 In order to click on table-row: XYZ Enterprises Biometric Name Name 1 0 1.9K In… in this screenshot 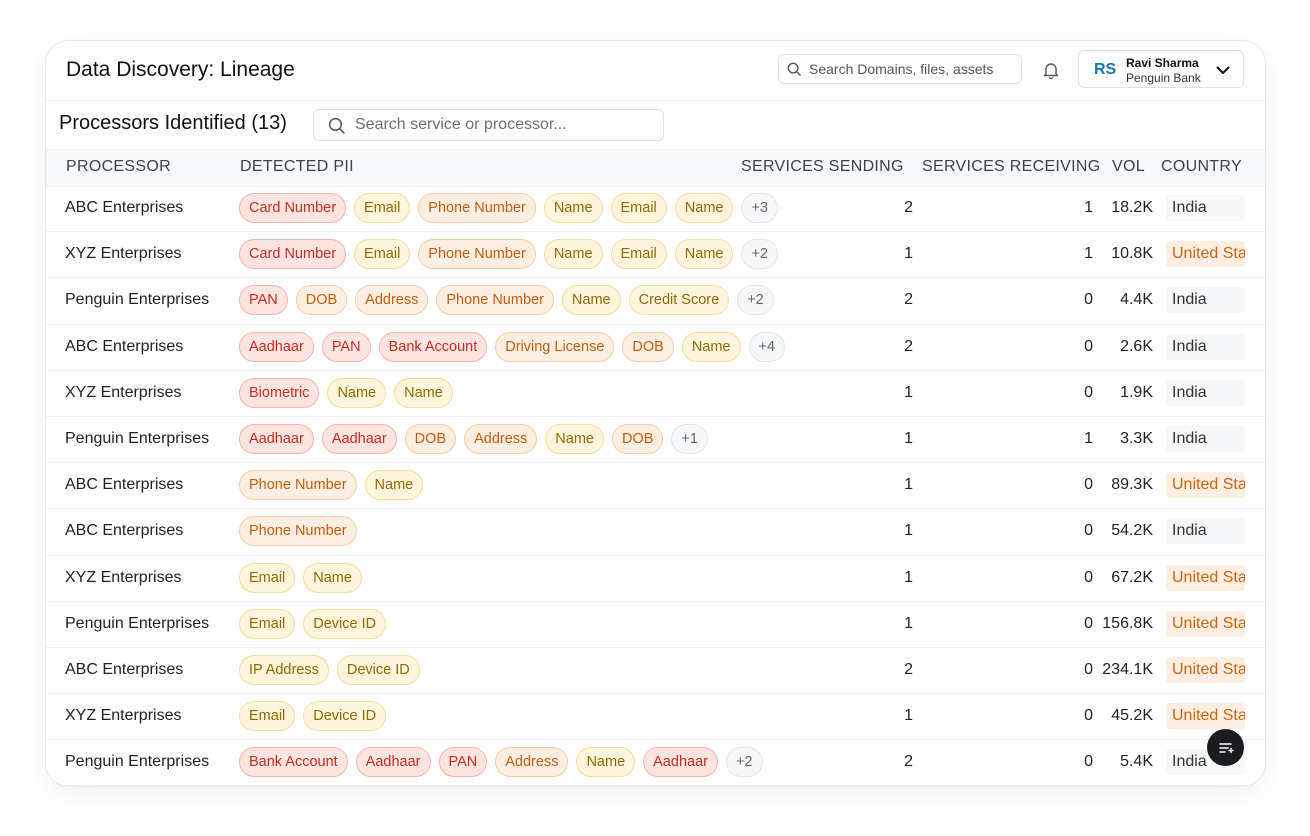, I will do `click(655, 394)`.